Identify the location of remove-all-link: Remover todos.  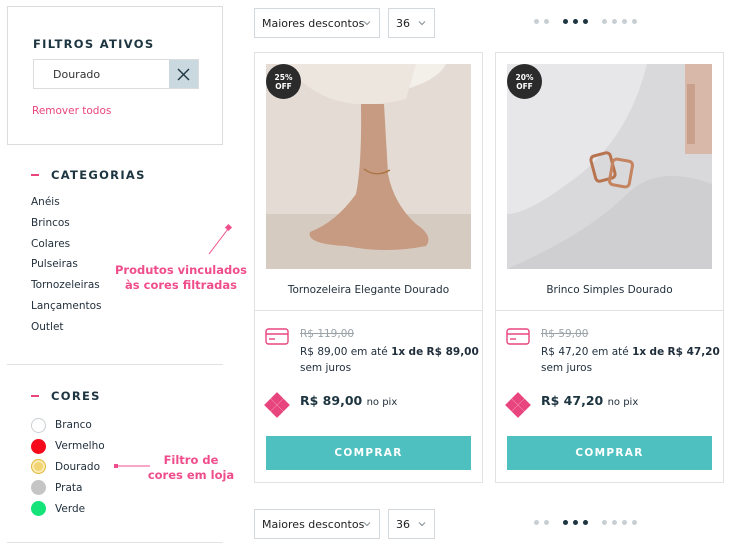
(71, 111).